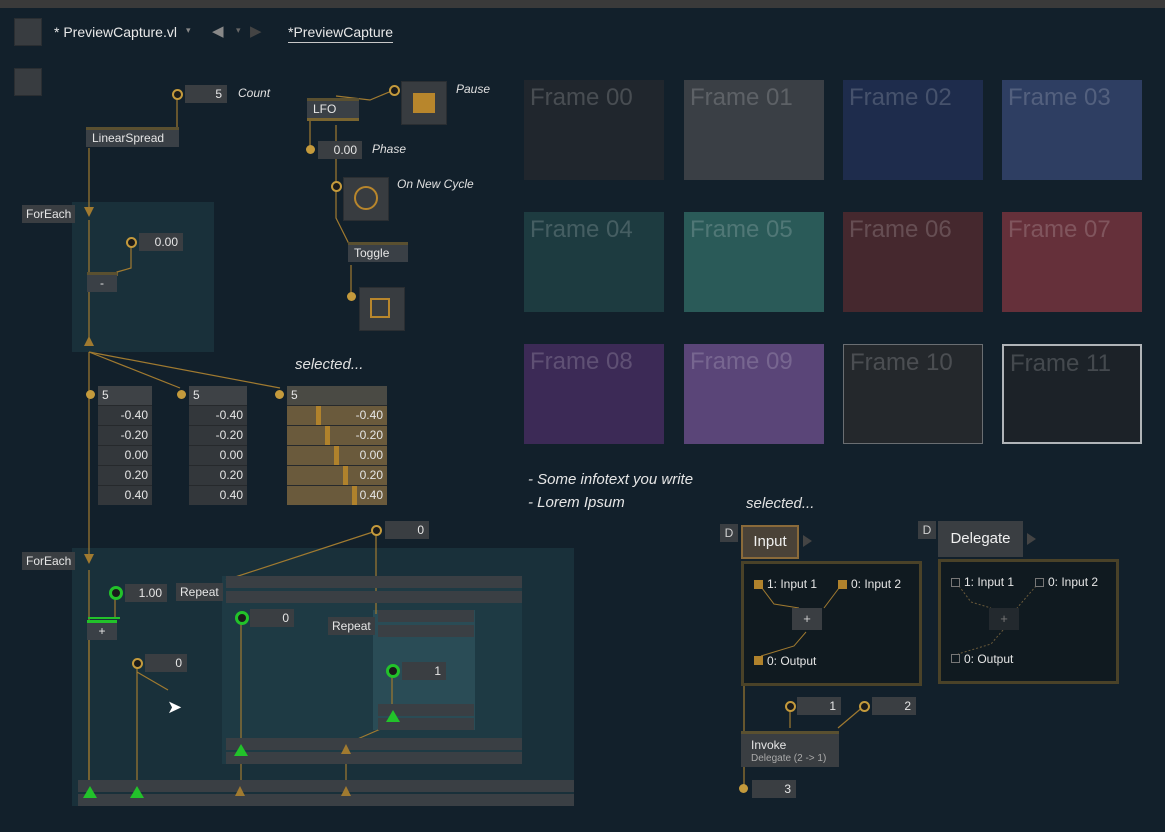 The width and height of the screenshot is (1165, 832). What do you see at coordinates (424, 103) in the screenshot?
I see `pause-toggle` at bounding box center [424, 103].